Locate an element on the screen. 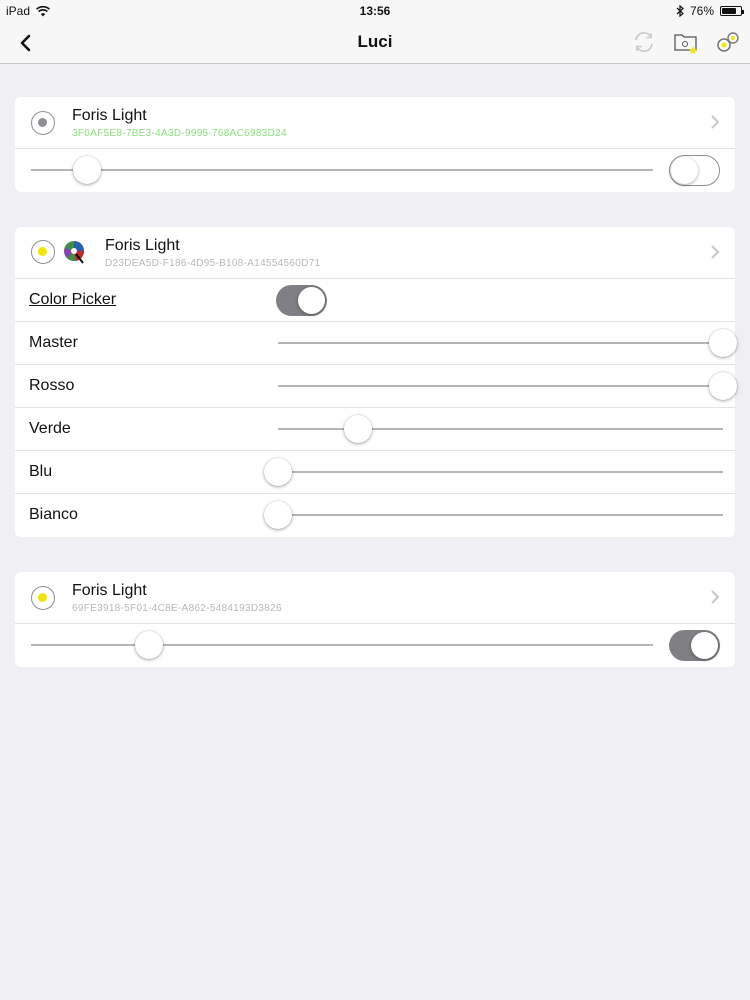  rosso-slider is located at coordinates (507, 386).